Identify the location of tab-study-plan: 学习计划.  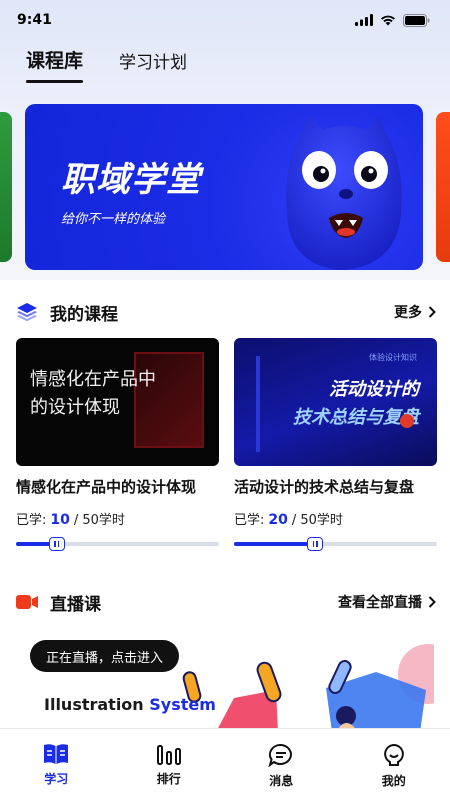
(153, 65).